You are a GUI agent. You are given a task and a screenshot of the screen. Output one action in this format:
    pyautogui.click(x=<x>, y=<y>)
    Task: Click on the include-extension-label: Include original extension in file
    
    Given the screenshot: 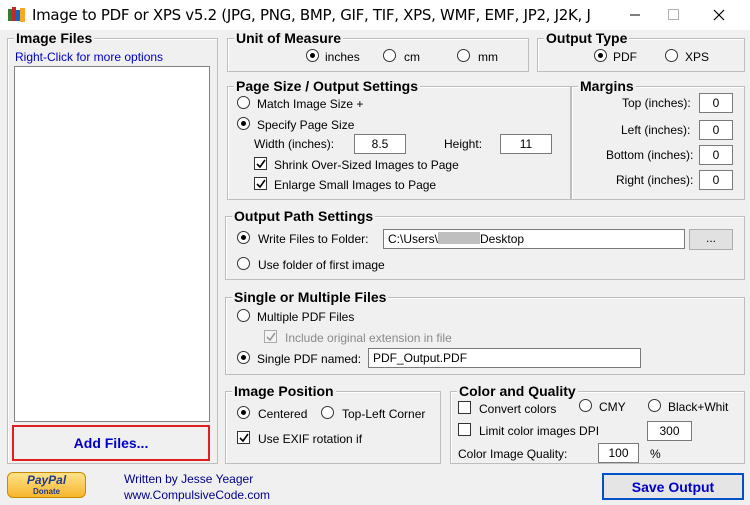 What is the action you would take?
    pyautogui.click(x=368, y=338)
    